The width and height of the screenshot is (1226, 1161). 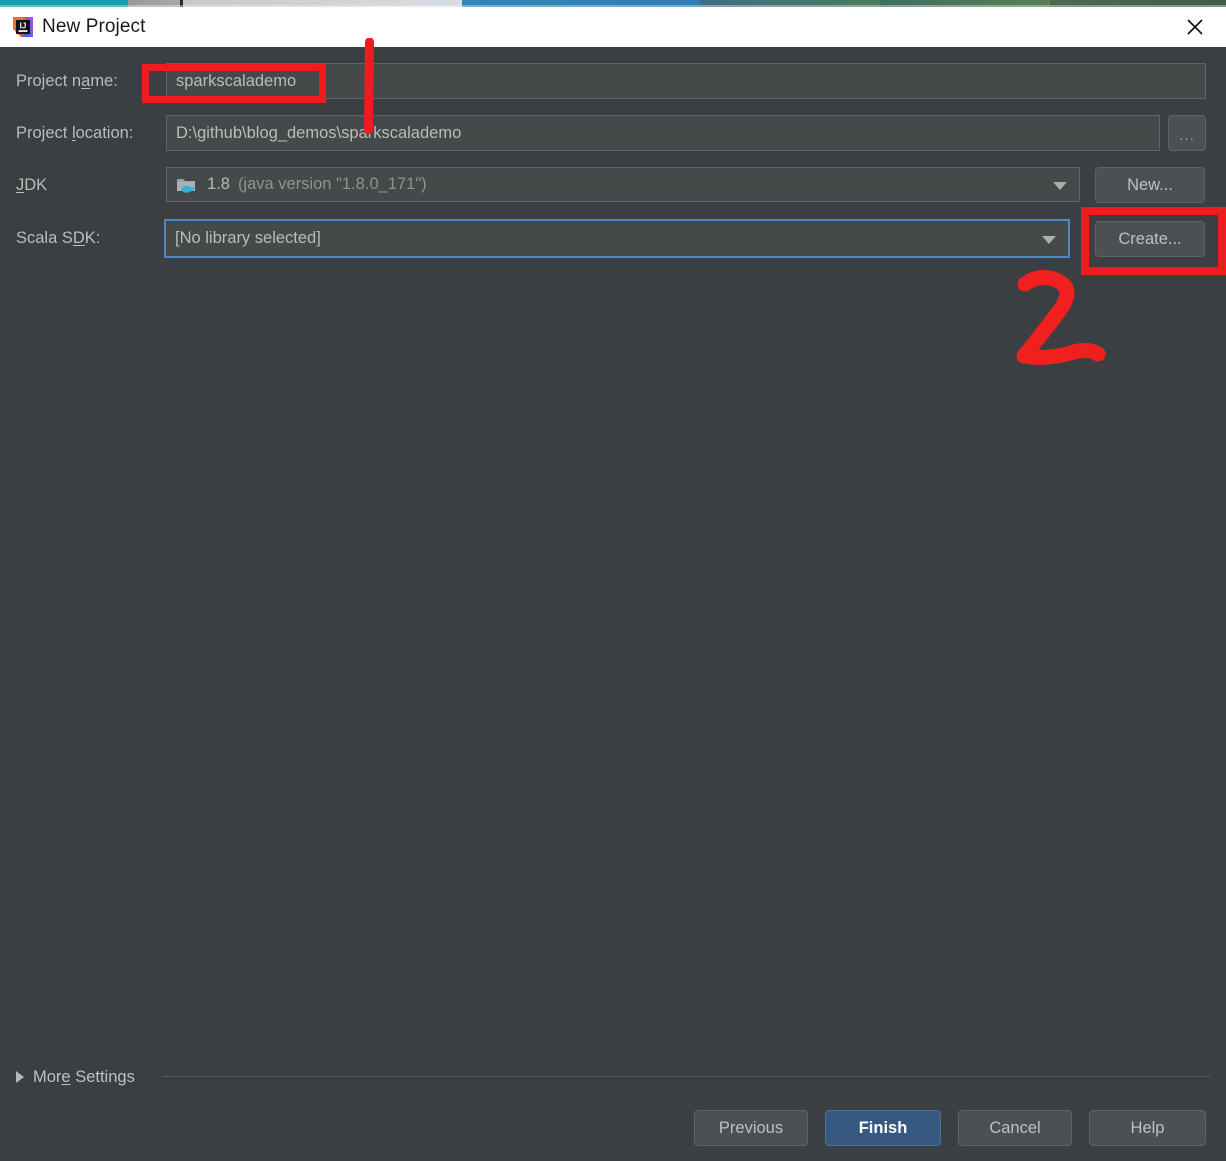 I want to click on scala-sdk-combobox: [No library selected], so click(x=617, y=238).